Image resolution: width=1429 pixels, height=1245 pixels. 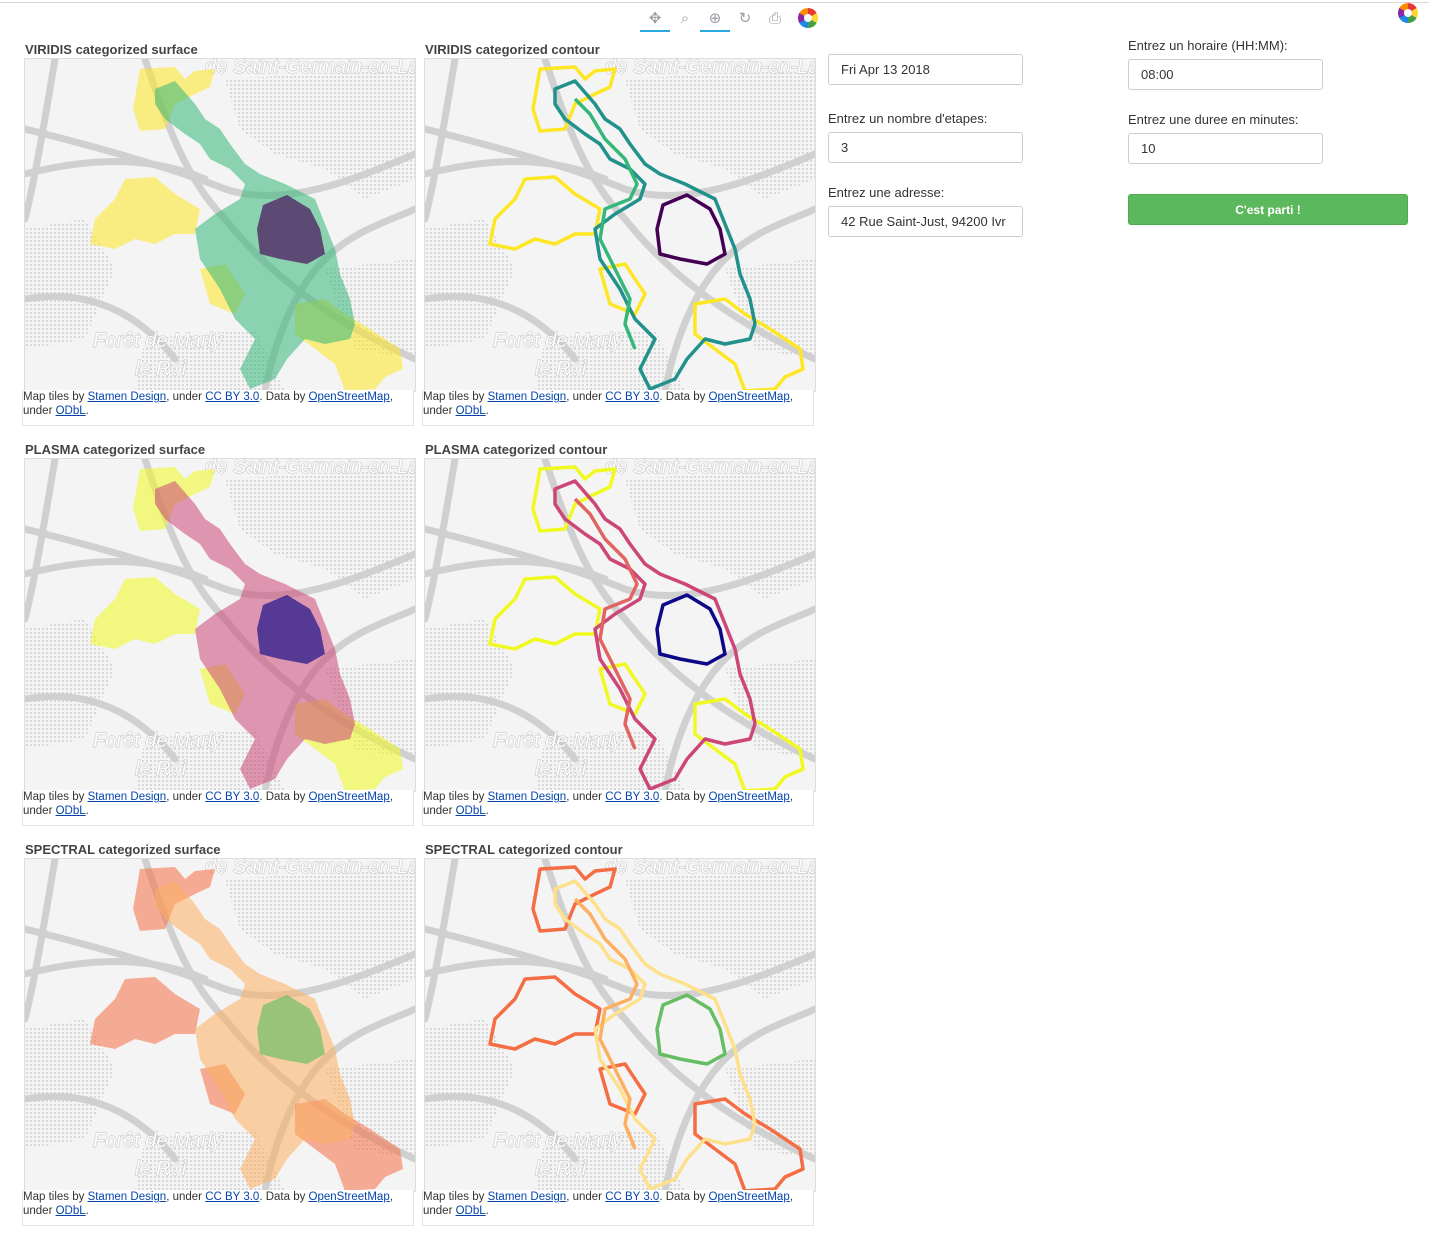 What do you see at coordinates (908, 118) in the screenshot?
I see `steps-label: Entrez un nombre d'etapes:` at bounding box center [908, 118].